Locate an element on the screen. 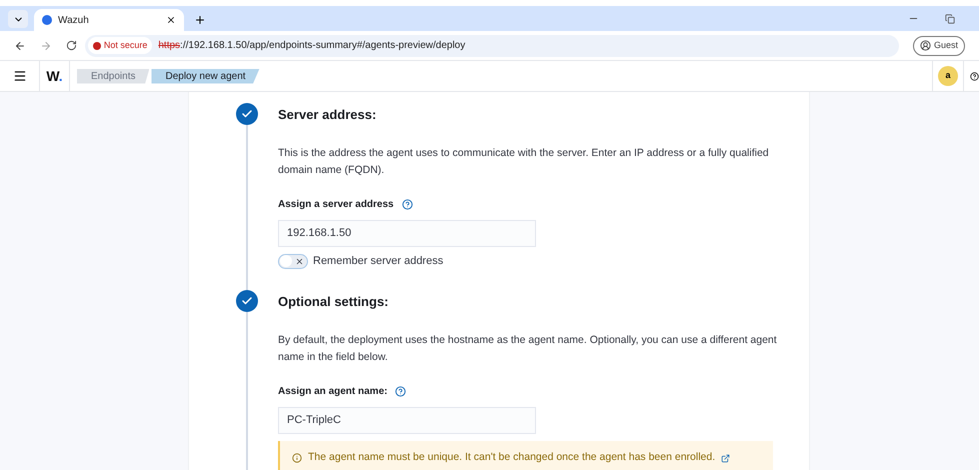 The image size is (979, 470). step-title: Optional settings: is located at coordinates (334, 301).